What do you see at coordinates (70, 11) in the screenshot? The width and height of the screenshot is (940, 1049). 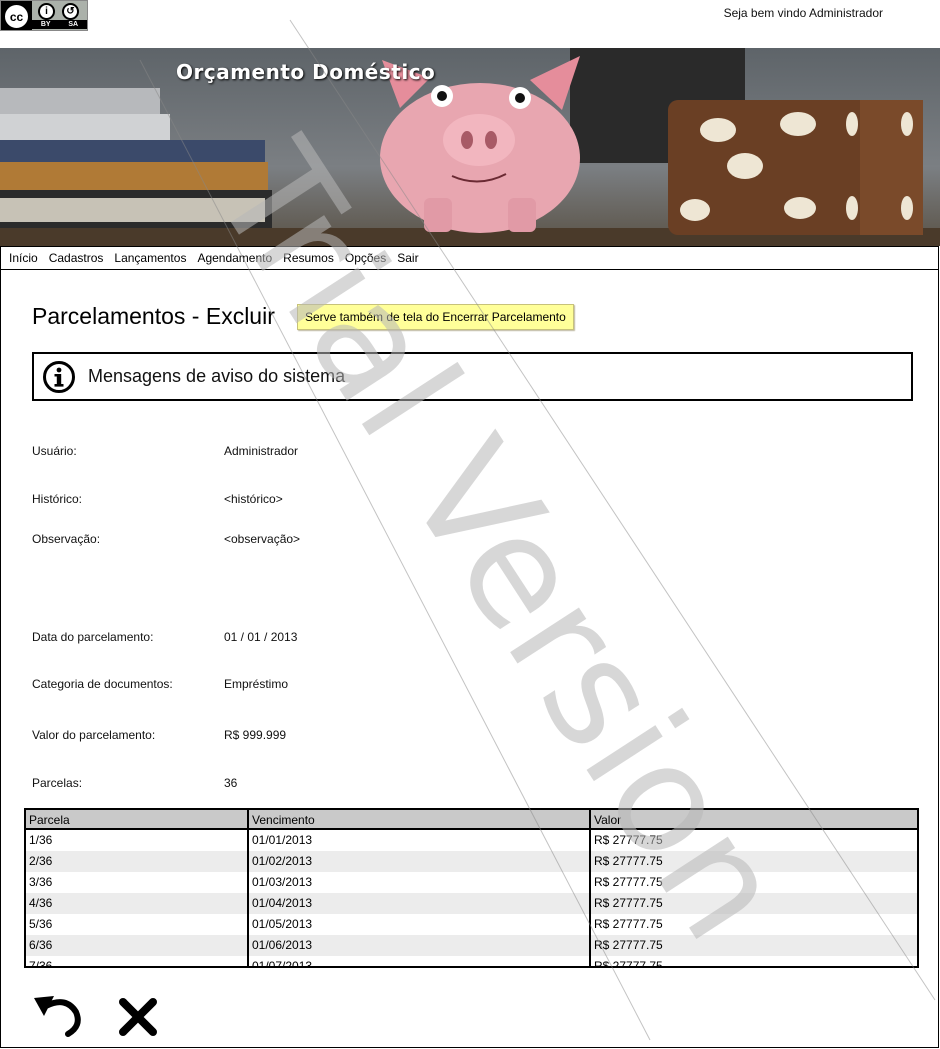 I see `share-alike-icon: ↺` at bounding box center [70, 11].